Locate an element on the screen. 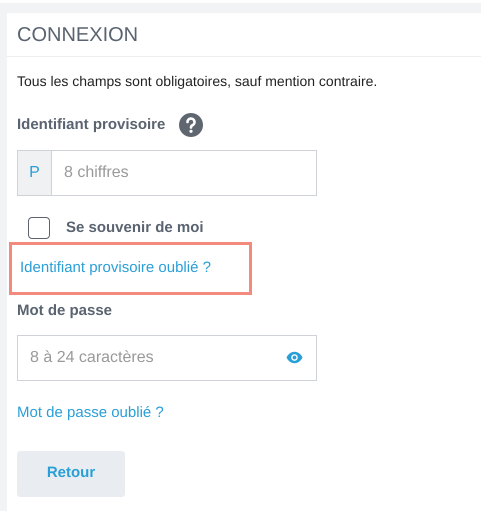 The image size is (481, 511). field-label: Identifiant provisoire is located at coordinates (91, 124).